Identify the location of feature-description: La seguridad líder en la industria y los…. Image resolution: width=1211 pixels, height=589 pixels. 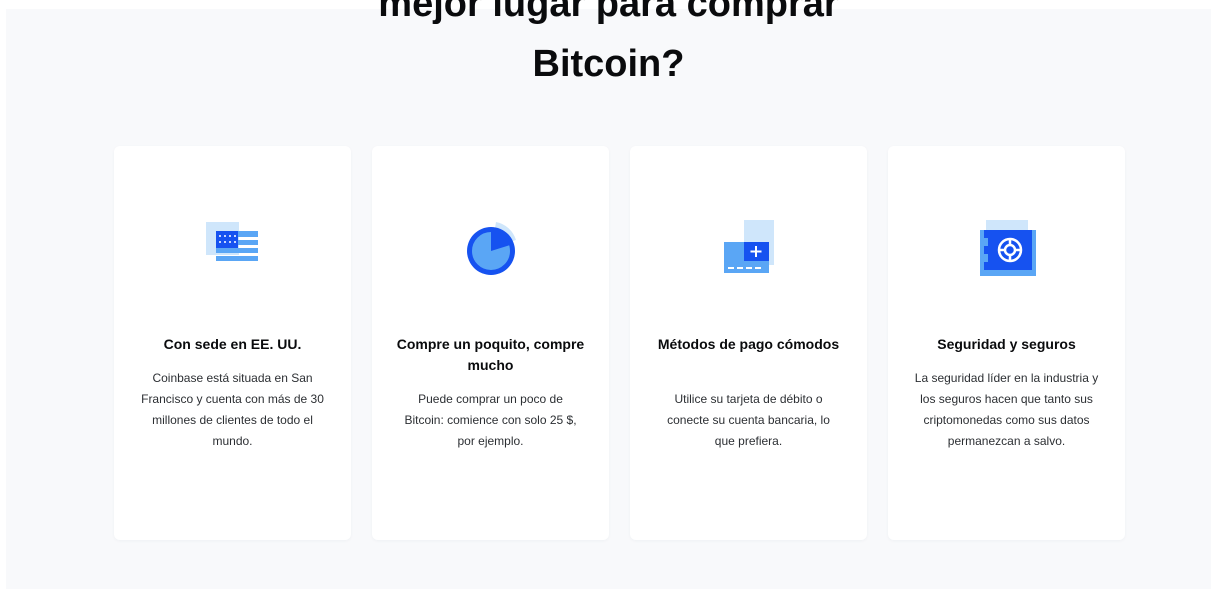
(1006, 409).